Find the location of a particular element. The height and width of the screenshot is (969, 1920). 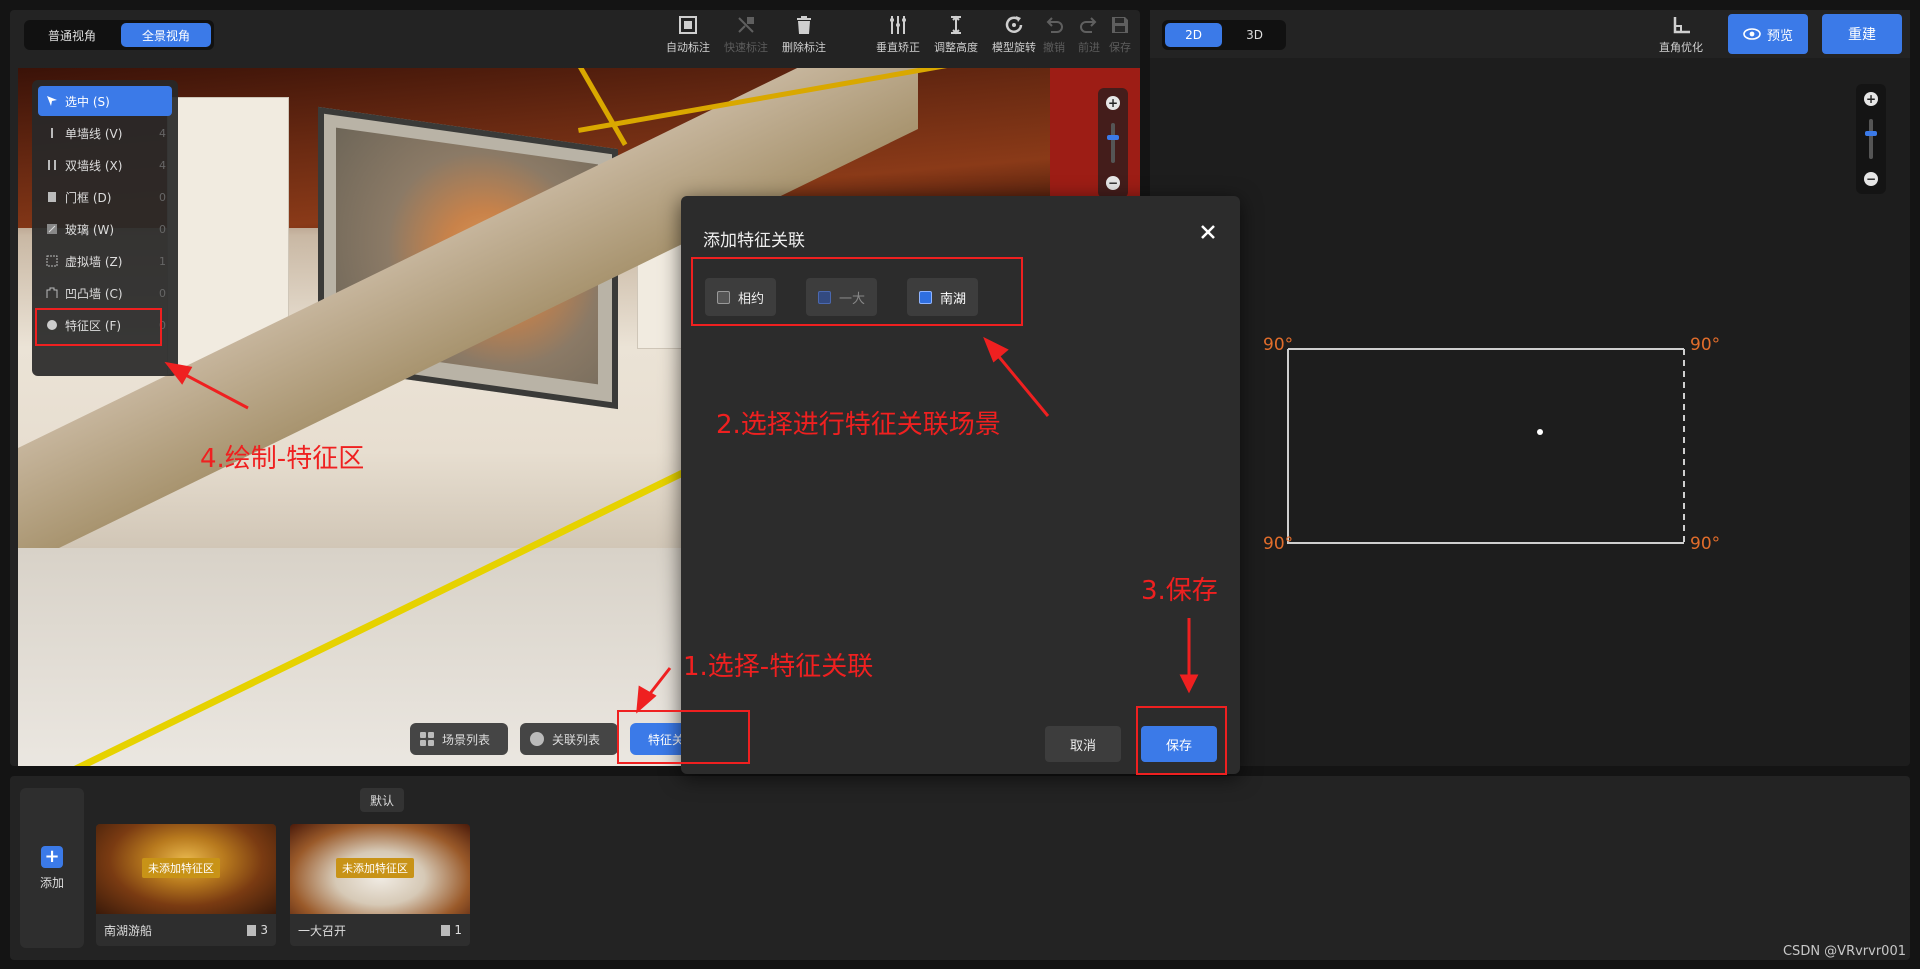

tool-select: 选中 (S) is located at coordinates (105, 101).